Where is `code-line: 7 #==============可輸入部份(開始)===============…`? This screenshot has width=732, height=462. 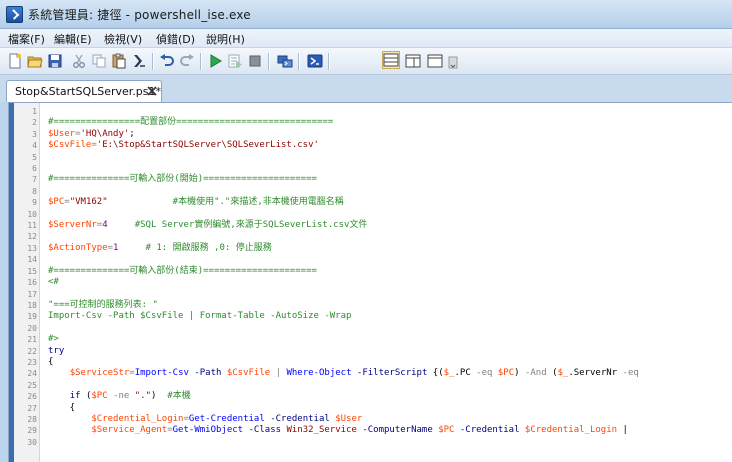 code-line: 7 #==============可輸入部份(開始)===============… is located at coordinates (370, 179).